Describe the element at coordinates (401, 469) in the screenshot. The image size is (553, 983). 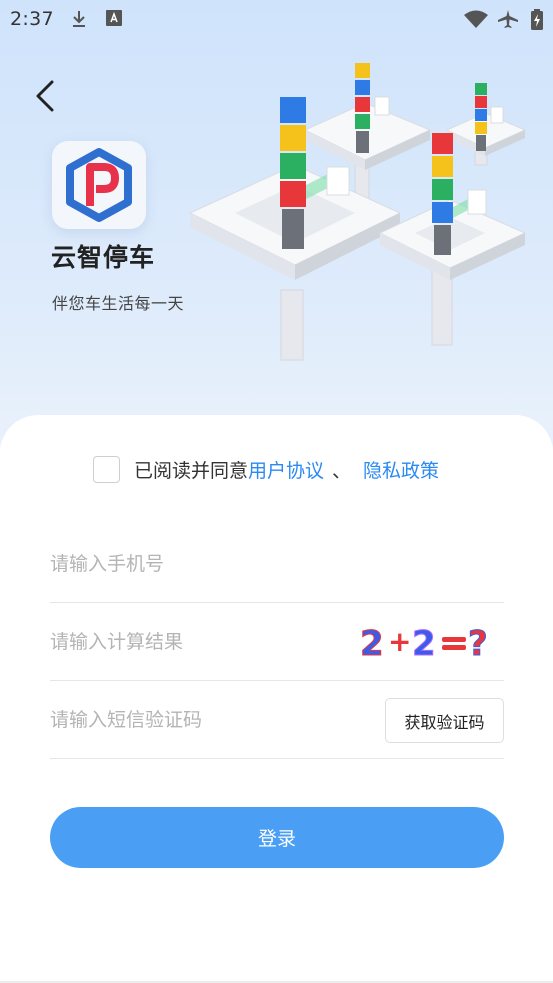
I see `privacy-policy-link: 隐私政策` at that location.